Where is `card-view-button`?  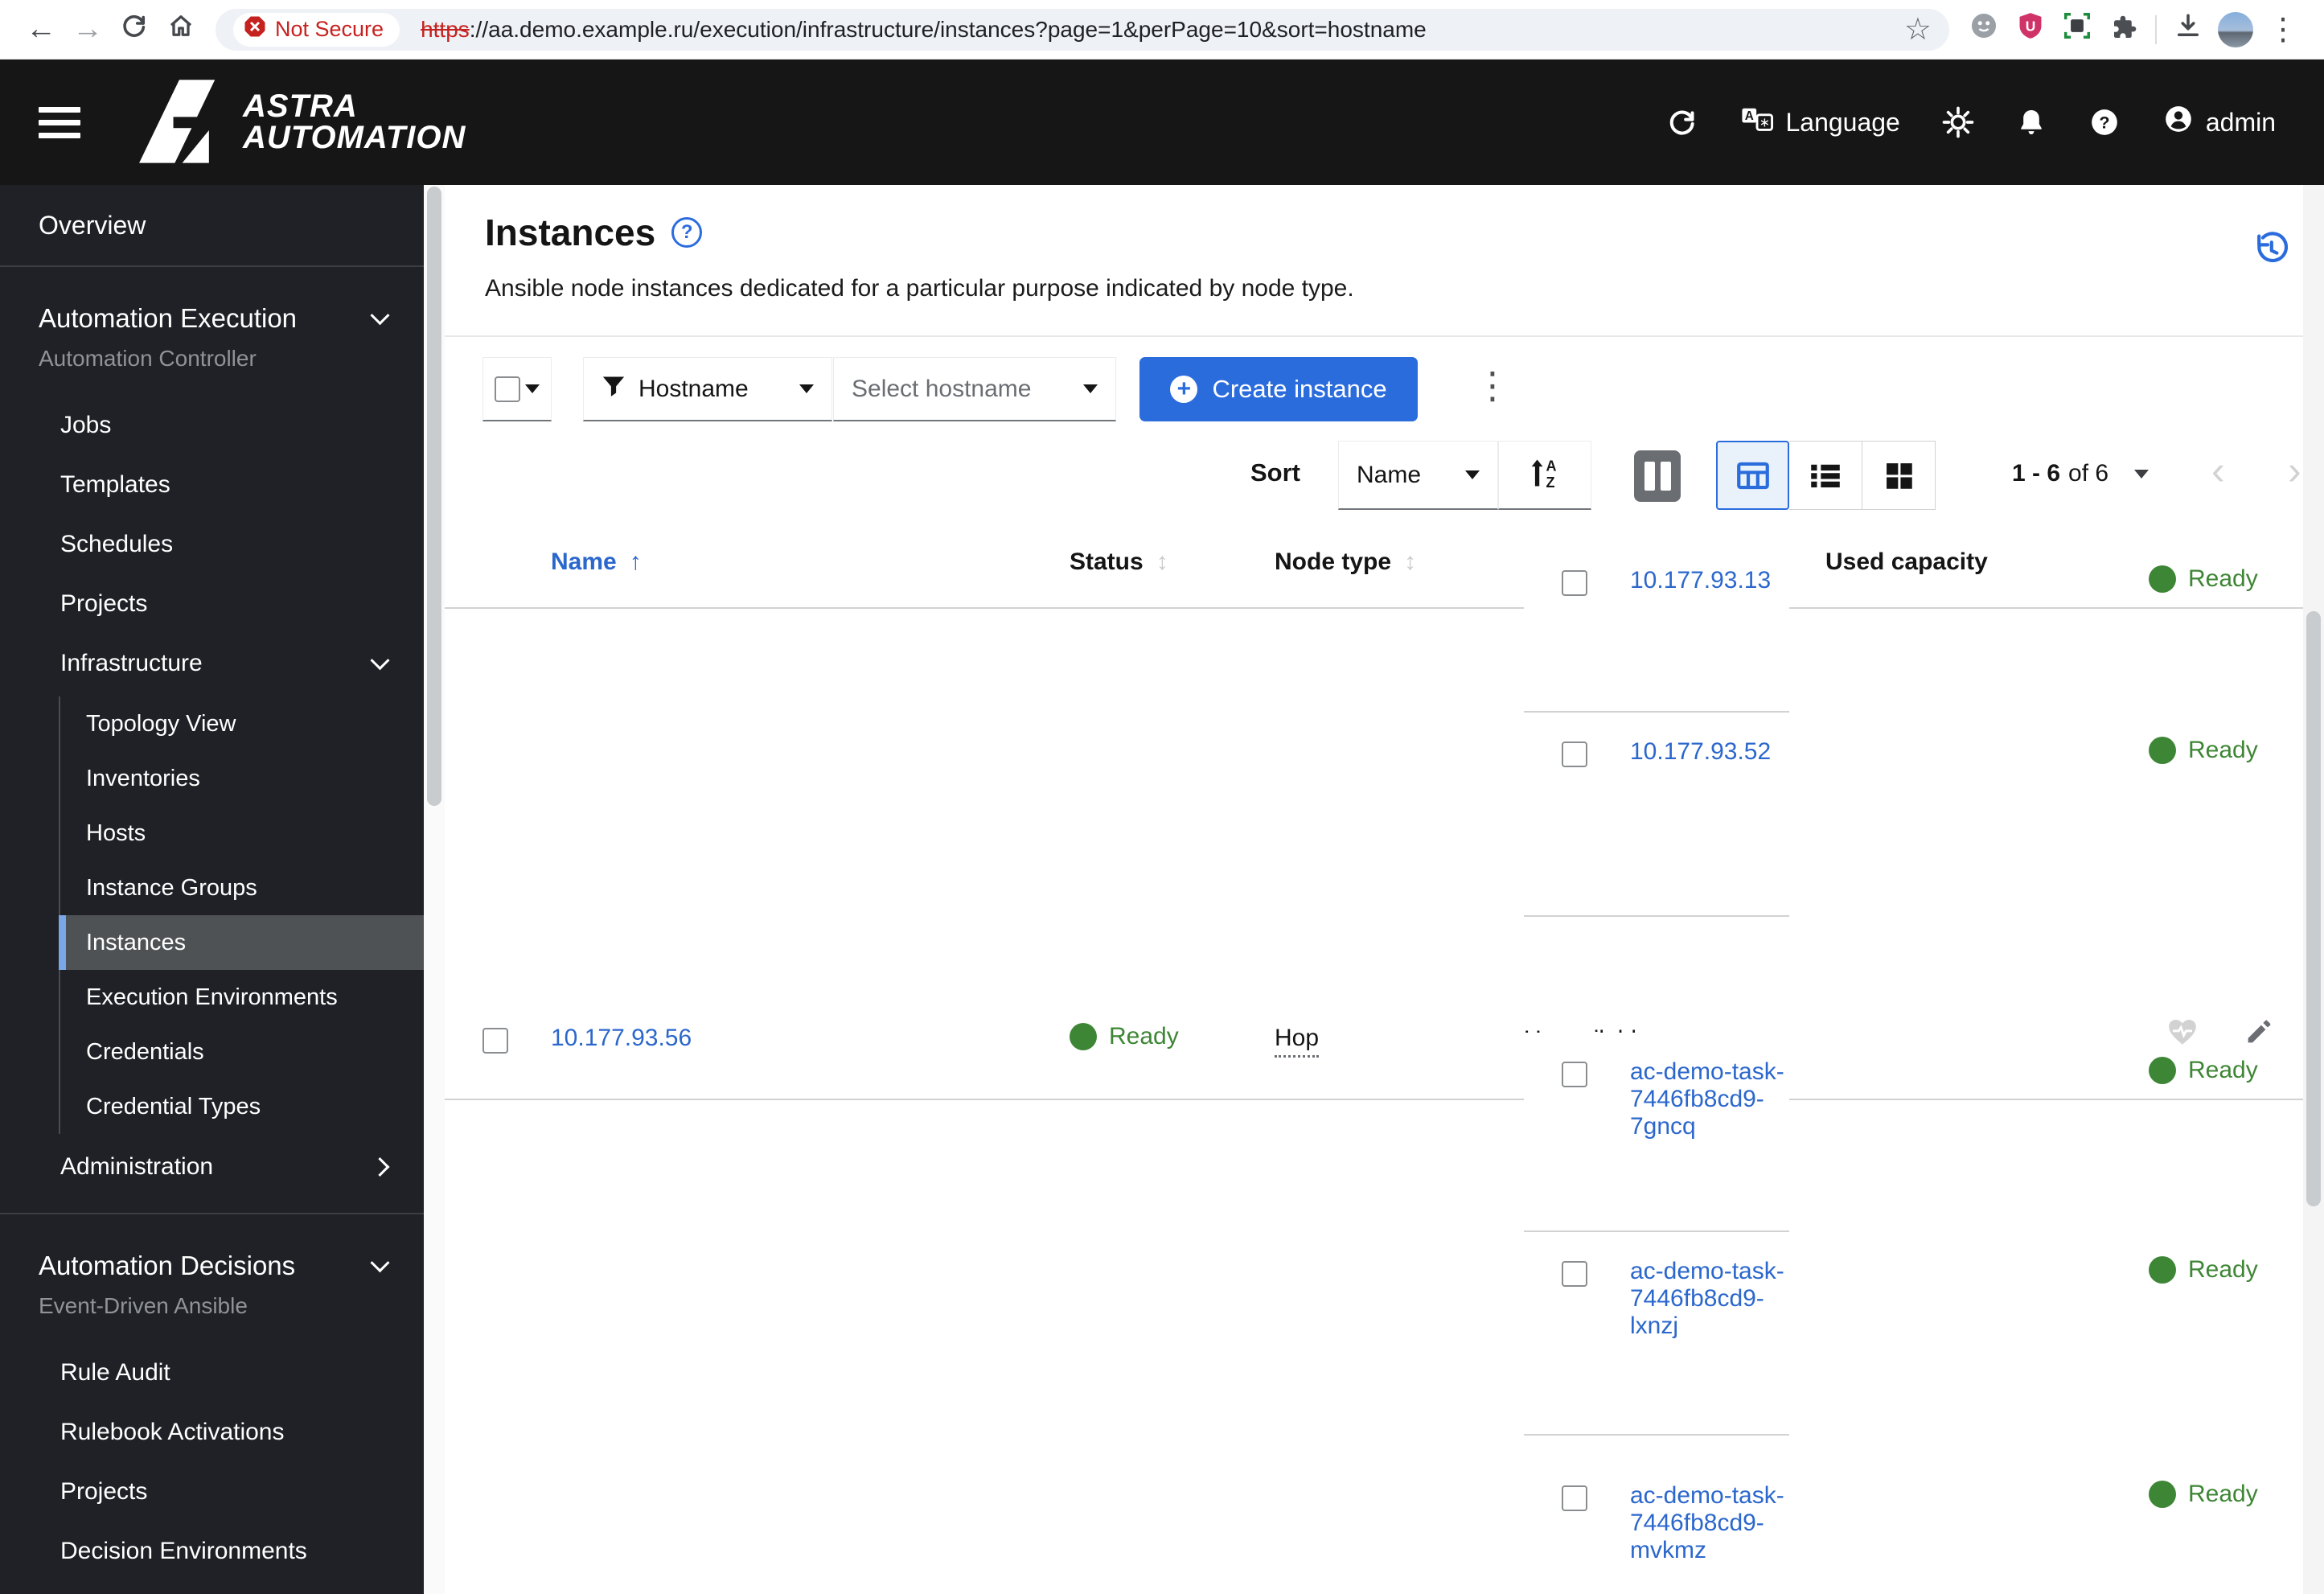
card-view-button is located at coordinates (1899, 475).